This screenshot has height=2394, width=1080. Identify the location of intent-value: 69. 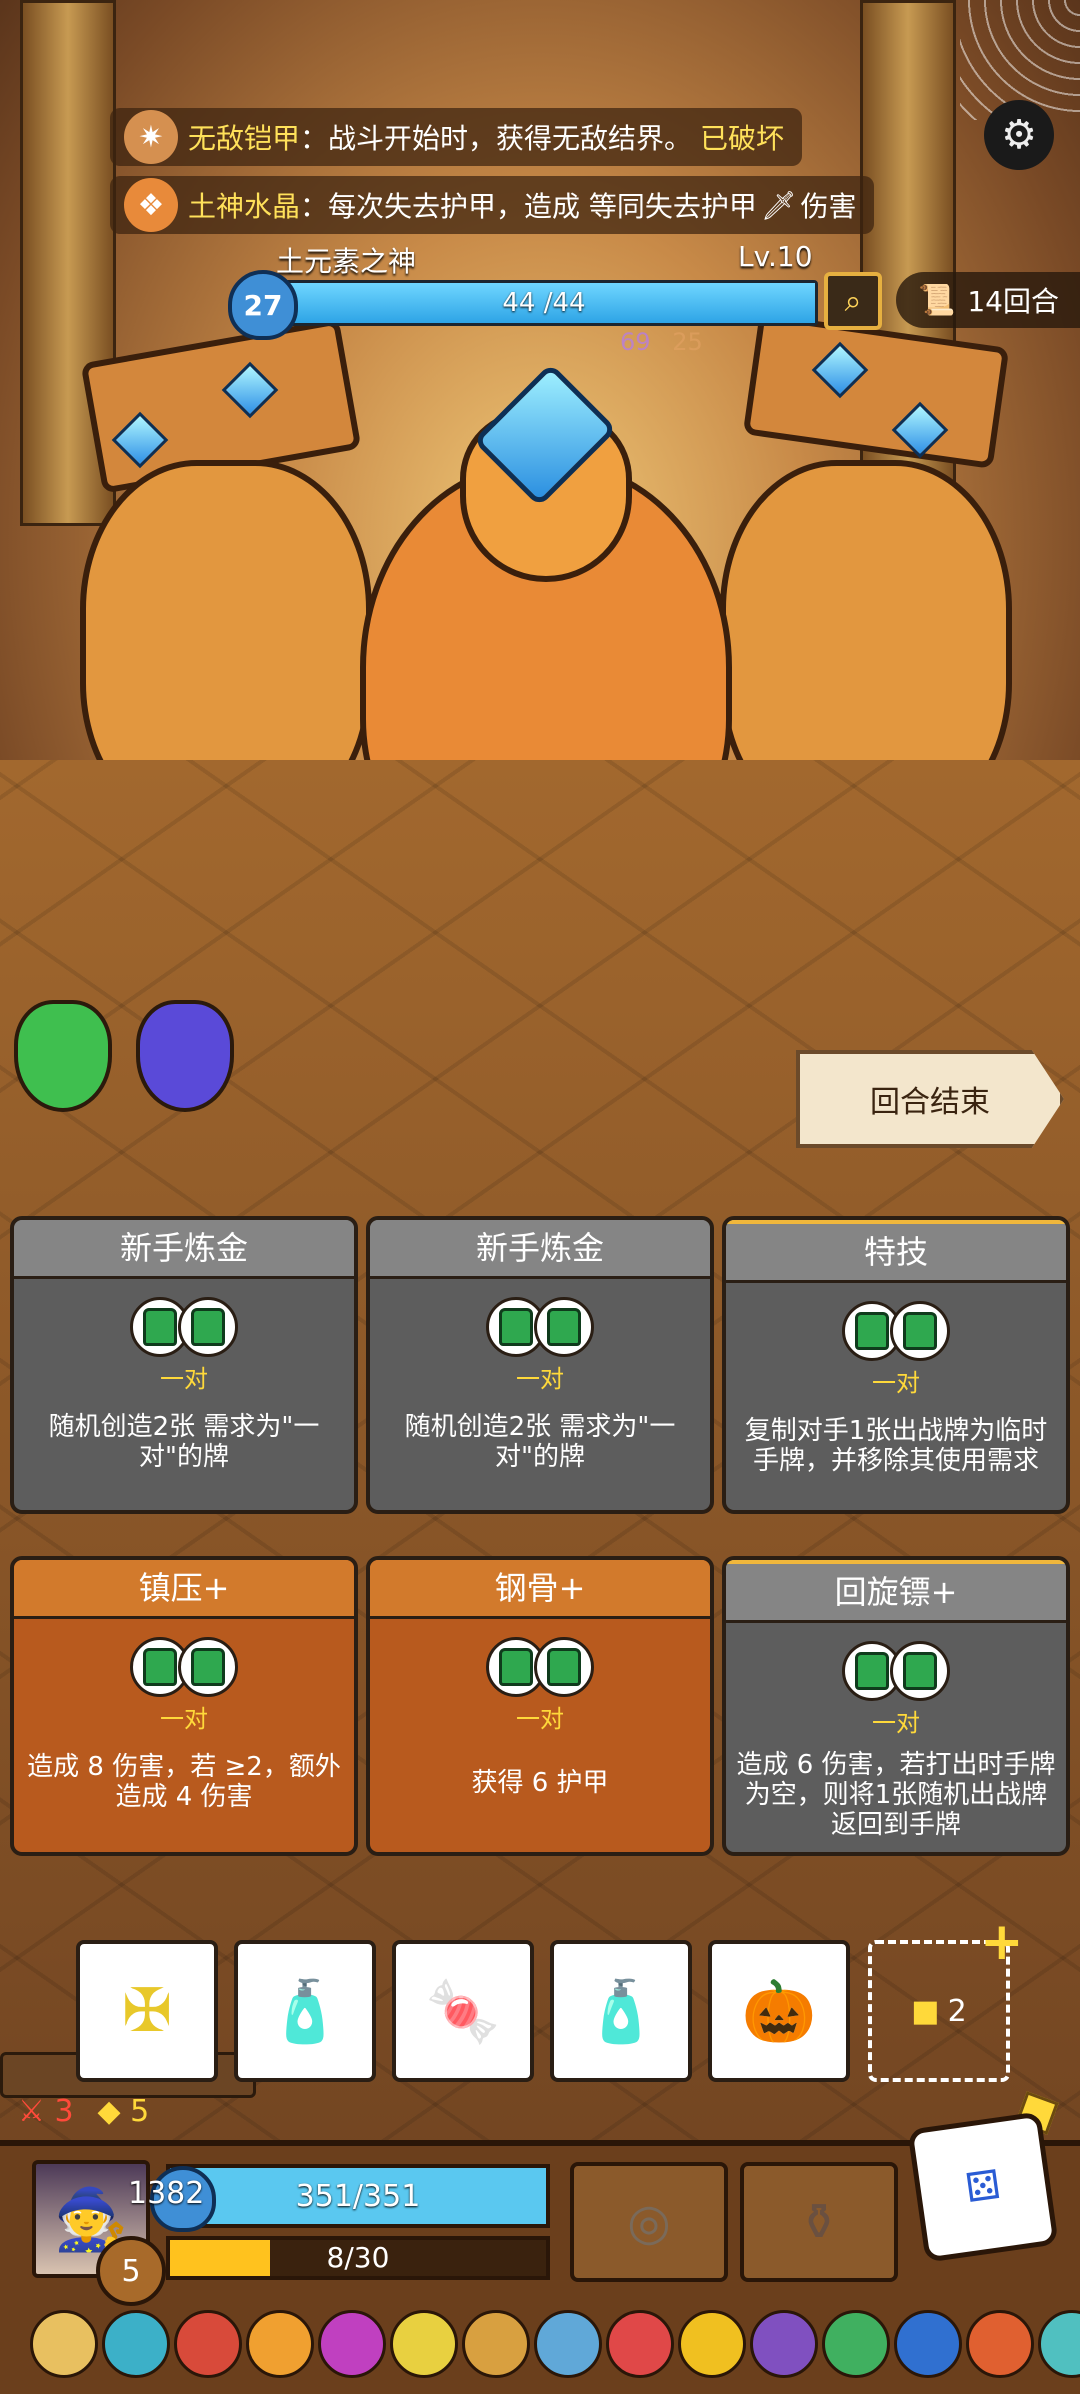
(635, 342).